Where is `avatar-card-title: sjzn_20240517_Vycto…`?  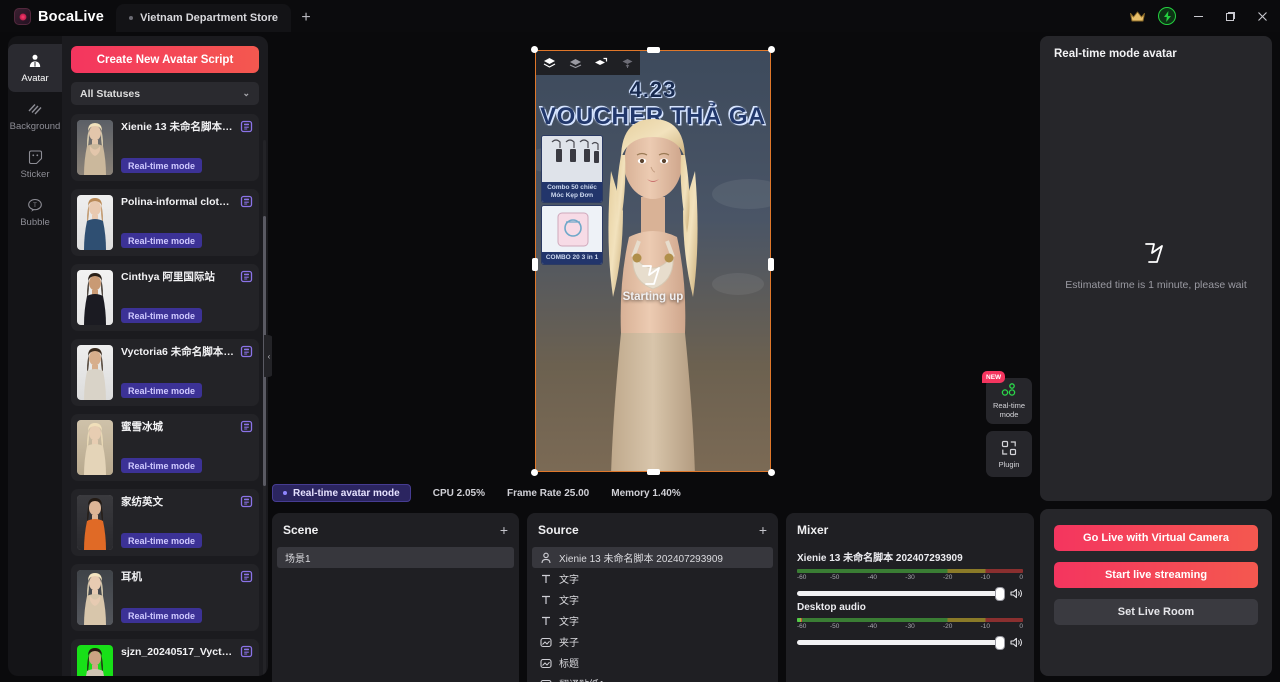 avatar-card-title: sjzn_20240517_Vycto… is located at coordinates (180, 652).